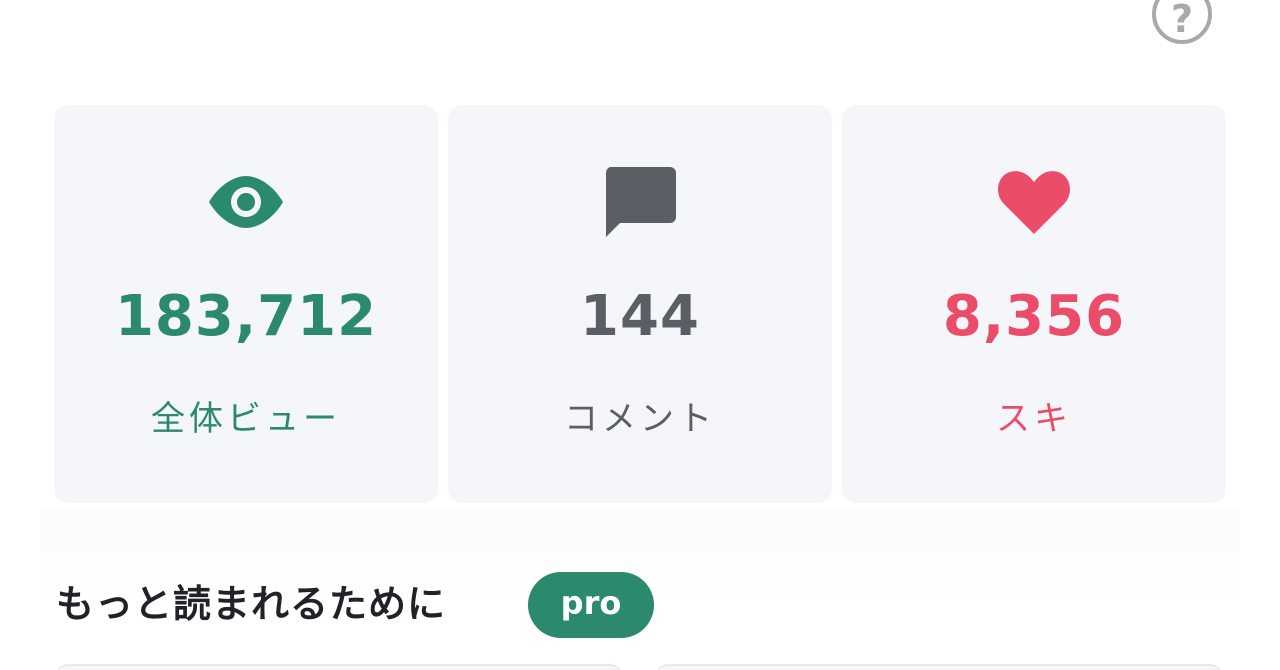 This screenshot has height=670, width=1280. What do you see at coordinates (339, 667) in the screenshot?
I see `suggestion-card-left` at bounding box center [339, 667].